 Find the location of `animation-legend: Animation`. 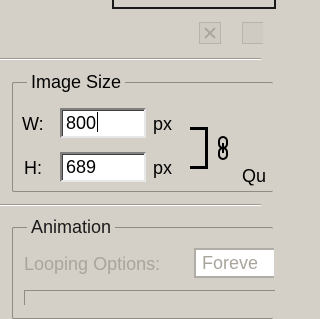

animation-legend: Animation is located at coordinates (71, 227).